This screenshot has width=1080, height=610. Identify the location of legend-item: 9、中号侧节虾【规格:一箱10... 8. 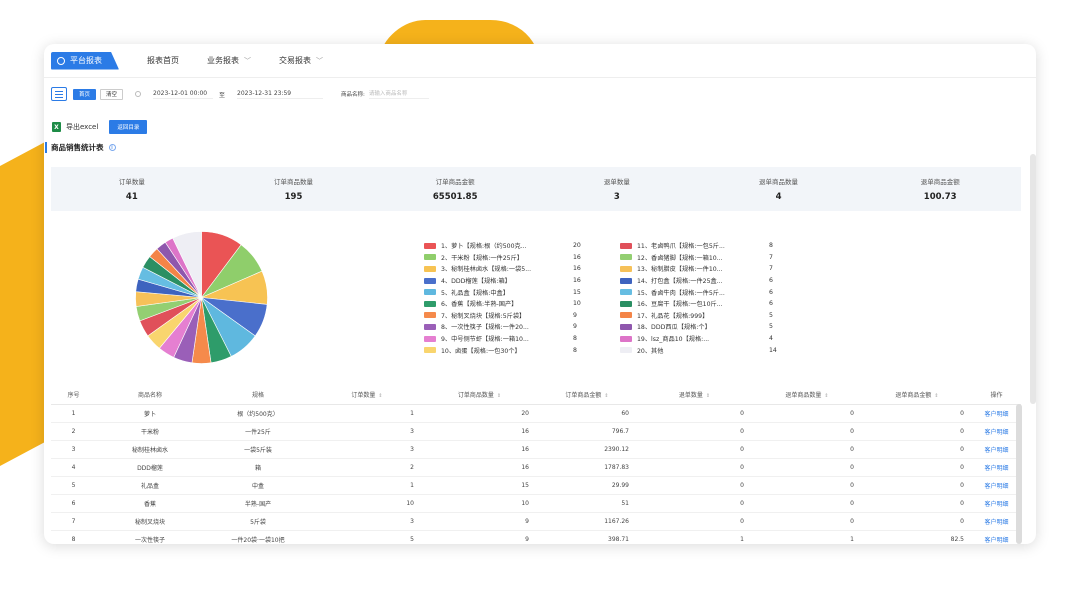
(522, 339).